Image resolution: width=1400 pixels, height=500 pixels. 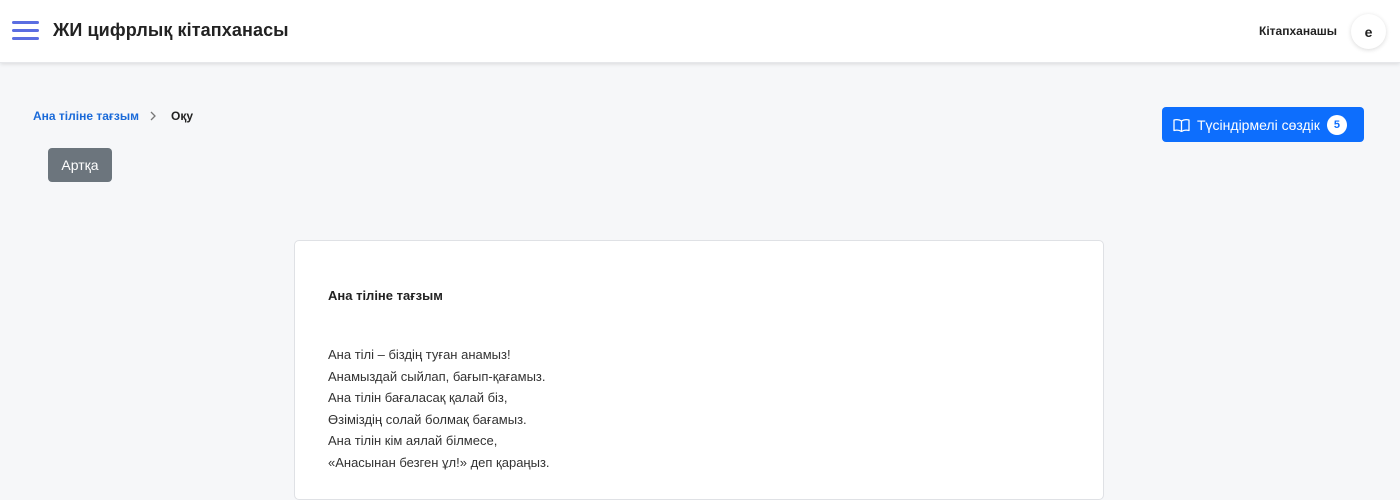 What do you see at coordinates (700, 31) in the screenshot?
I see `top-header: ЖИ цифрлық кітапханасы Кітапханашы e` at bounding box center [700, 31].